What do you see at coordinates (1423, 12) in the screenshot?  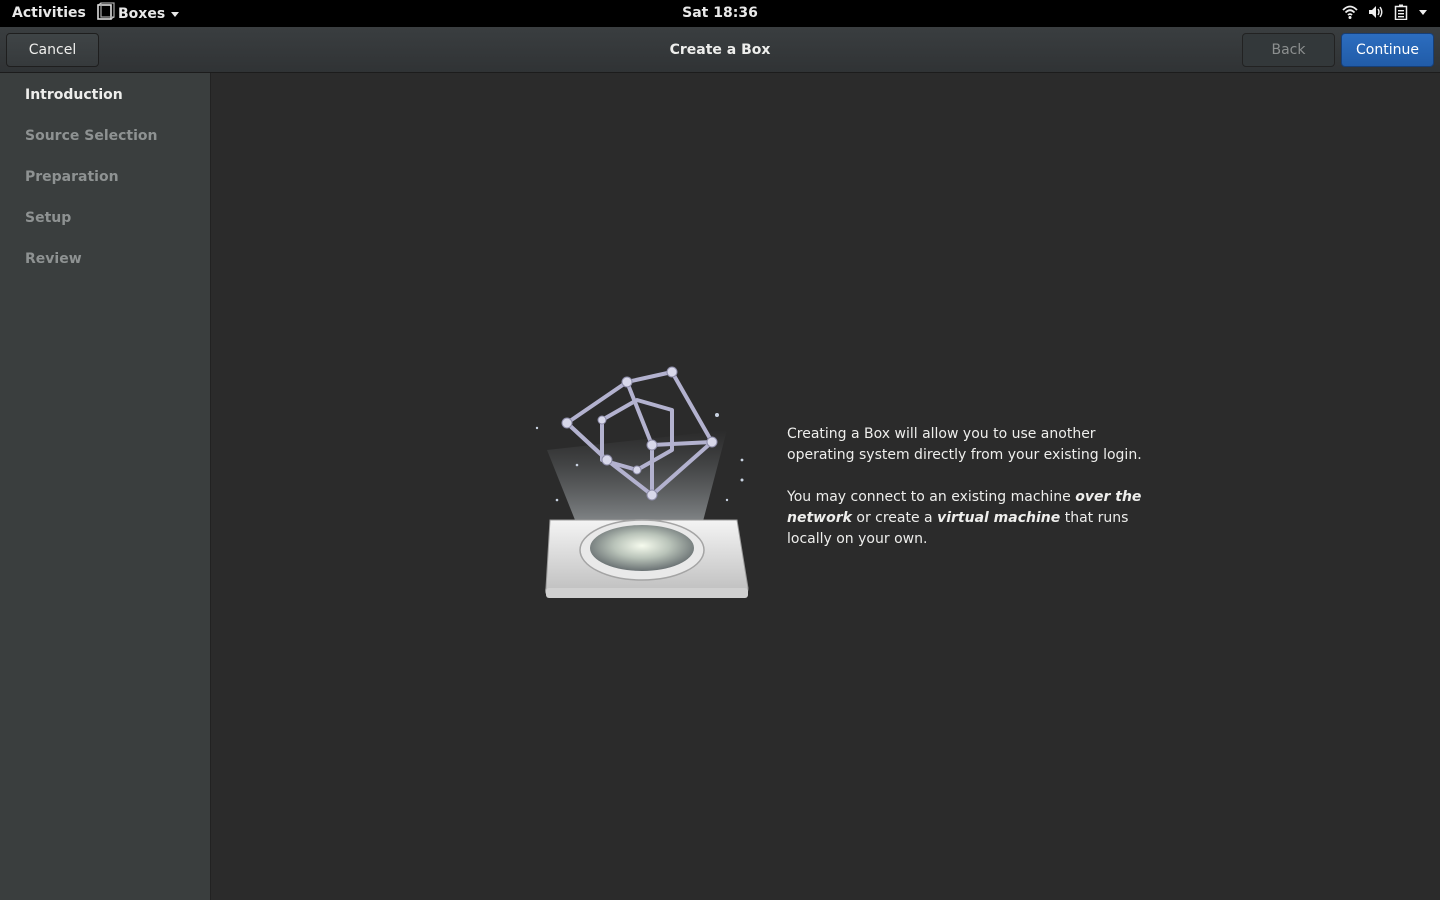 I see `chevron-down-icon` at bounding box center [1423, 12].